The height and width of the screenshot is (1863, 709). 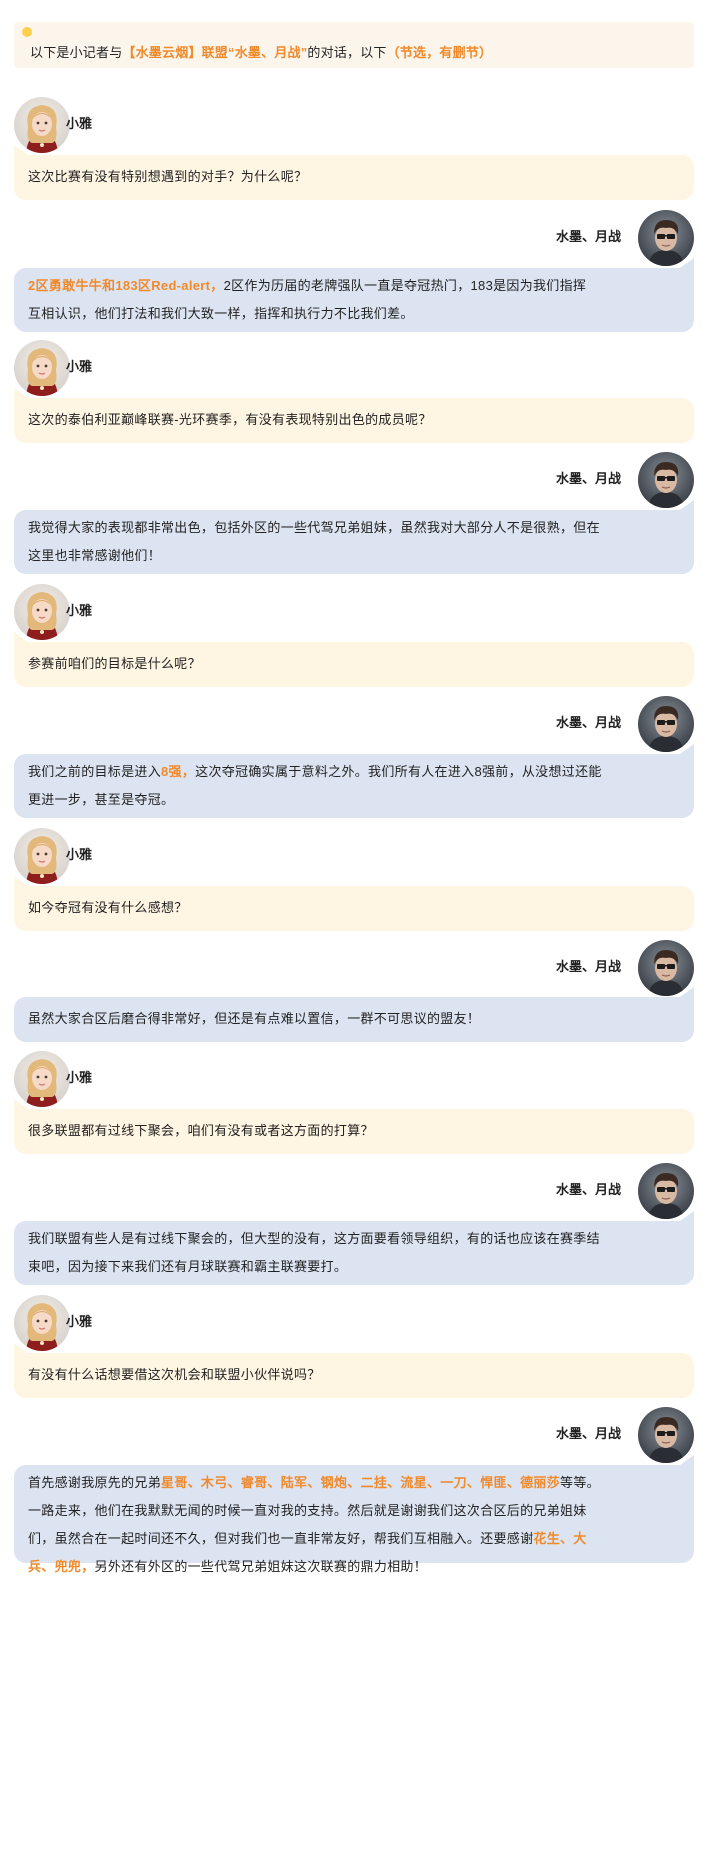 What do you see at coordinates (354, 1375) in the screenshot?
I see `question-bubble: 有没有什么话想要借这次机会和联盟小伙伴说吗？` at bounding box center [354, 1375].